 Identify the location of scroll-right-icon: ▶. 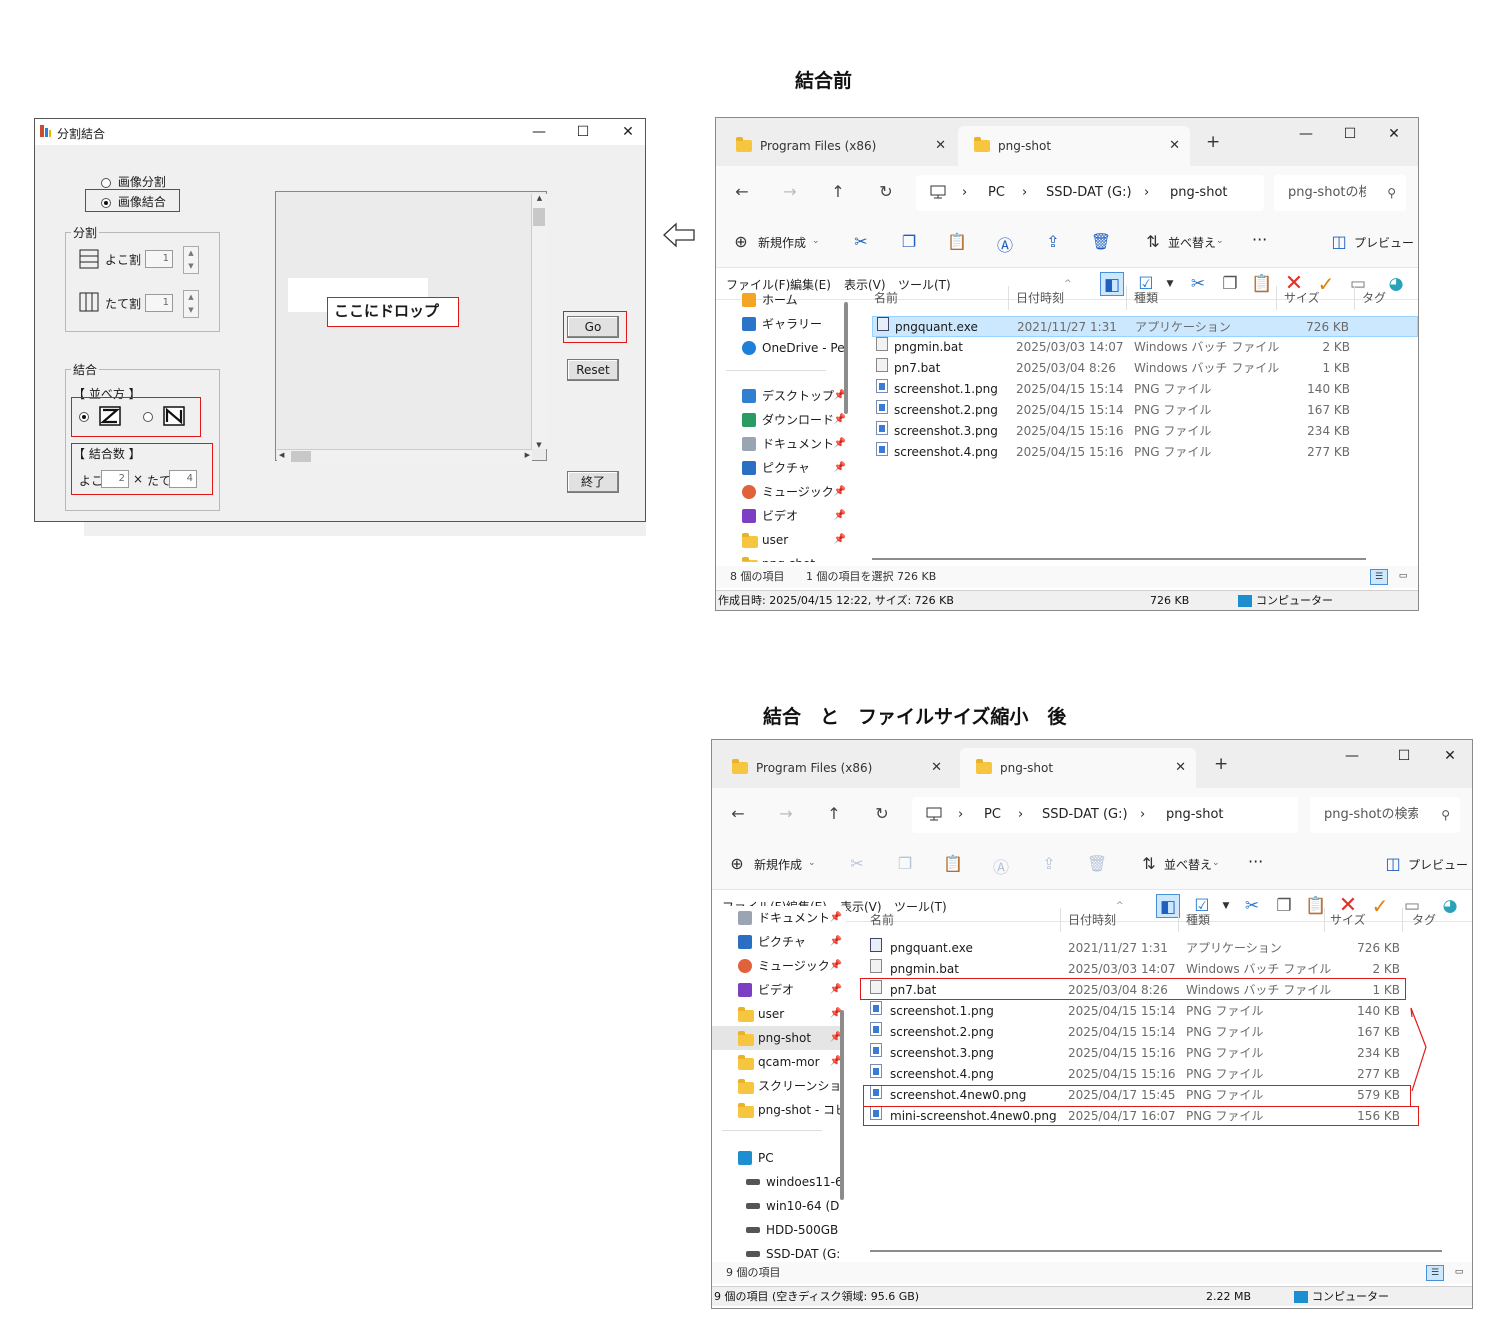
(527, 455).